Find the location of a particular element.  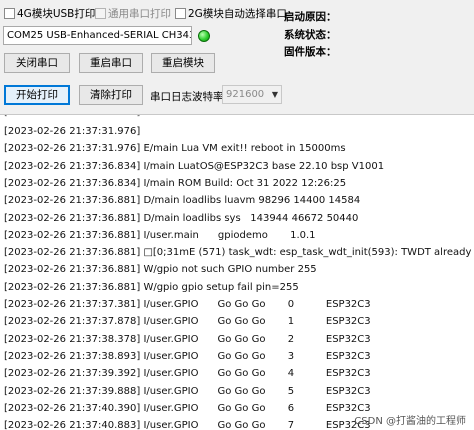

checkbox-label: 2G模块自动选择串口 is located at coordinates (237, 14).